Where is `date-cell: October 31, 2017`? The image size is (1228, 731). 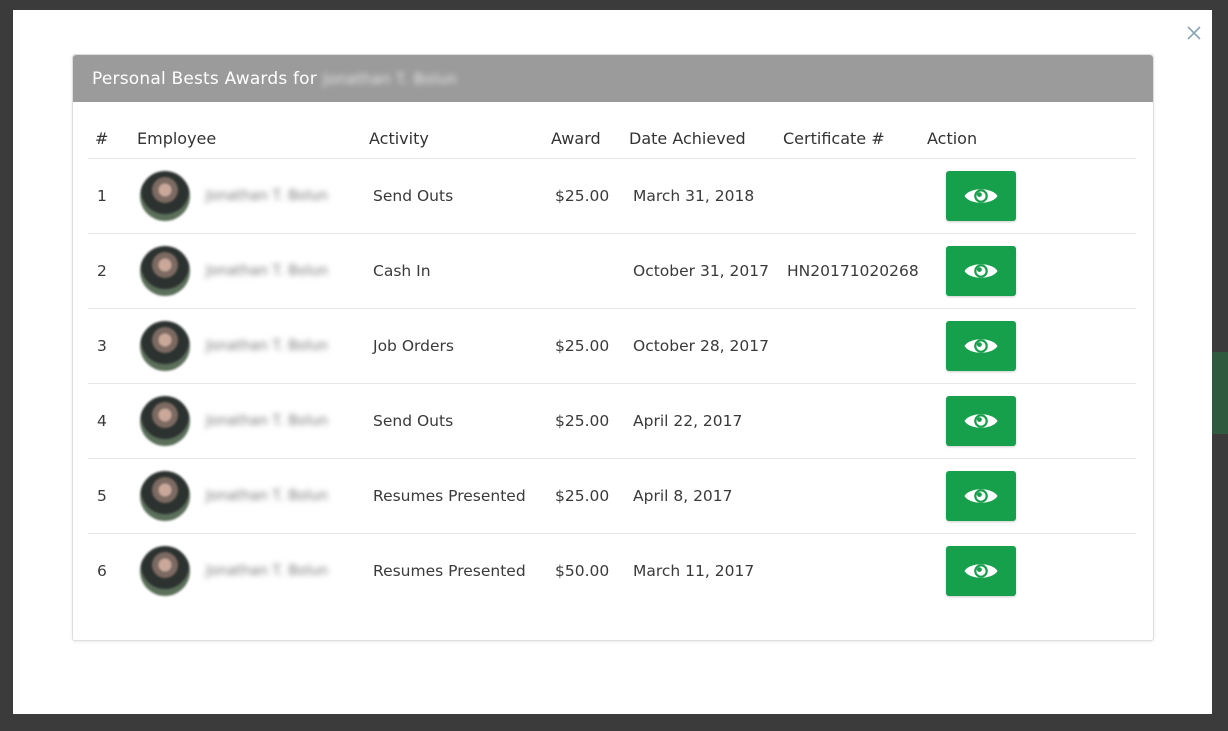 date-cell: October 31, 2017 is located at coordinates (706, 271).